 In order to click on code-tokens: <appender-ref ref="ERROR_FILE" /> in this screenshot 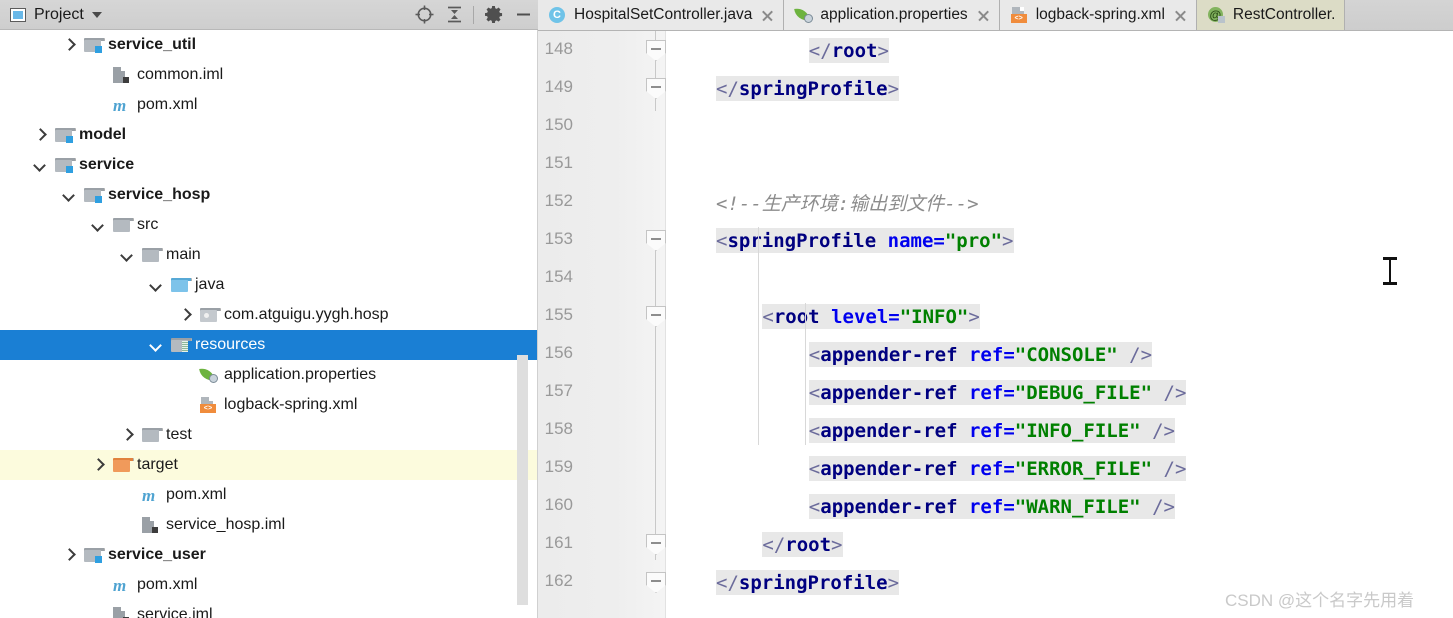, I will do `click(997, 468)`.